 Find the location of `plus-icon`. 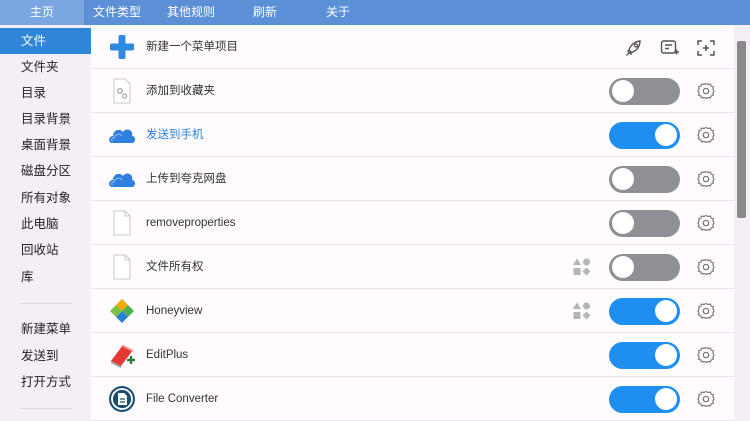

plus-icon is located at coordinates (122, 47).